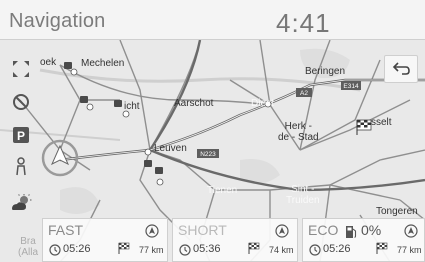  Describe the element at coordinates (57, 21) in the screenshot. I see `page-title: Navigation` at that location.